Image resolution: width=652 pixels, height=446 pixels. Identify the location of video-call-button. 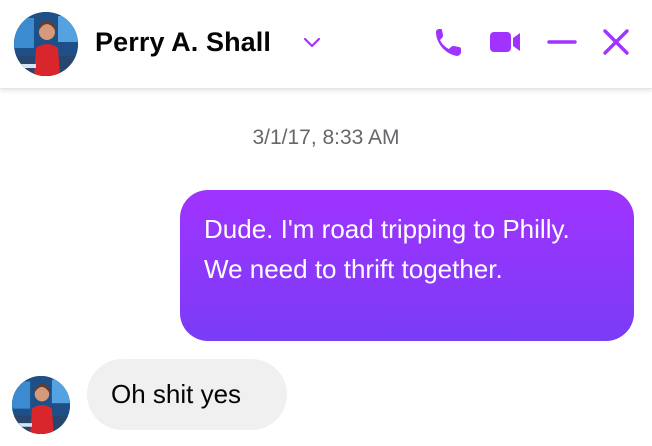
(505, 42).